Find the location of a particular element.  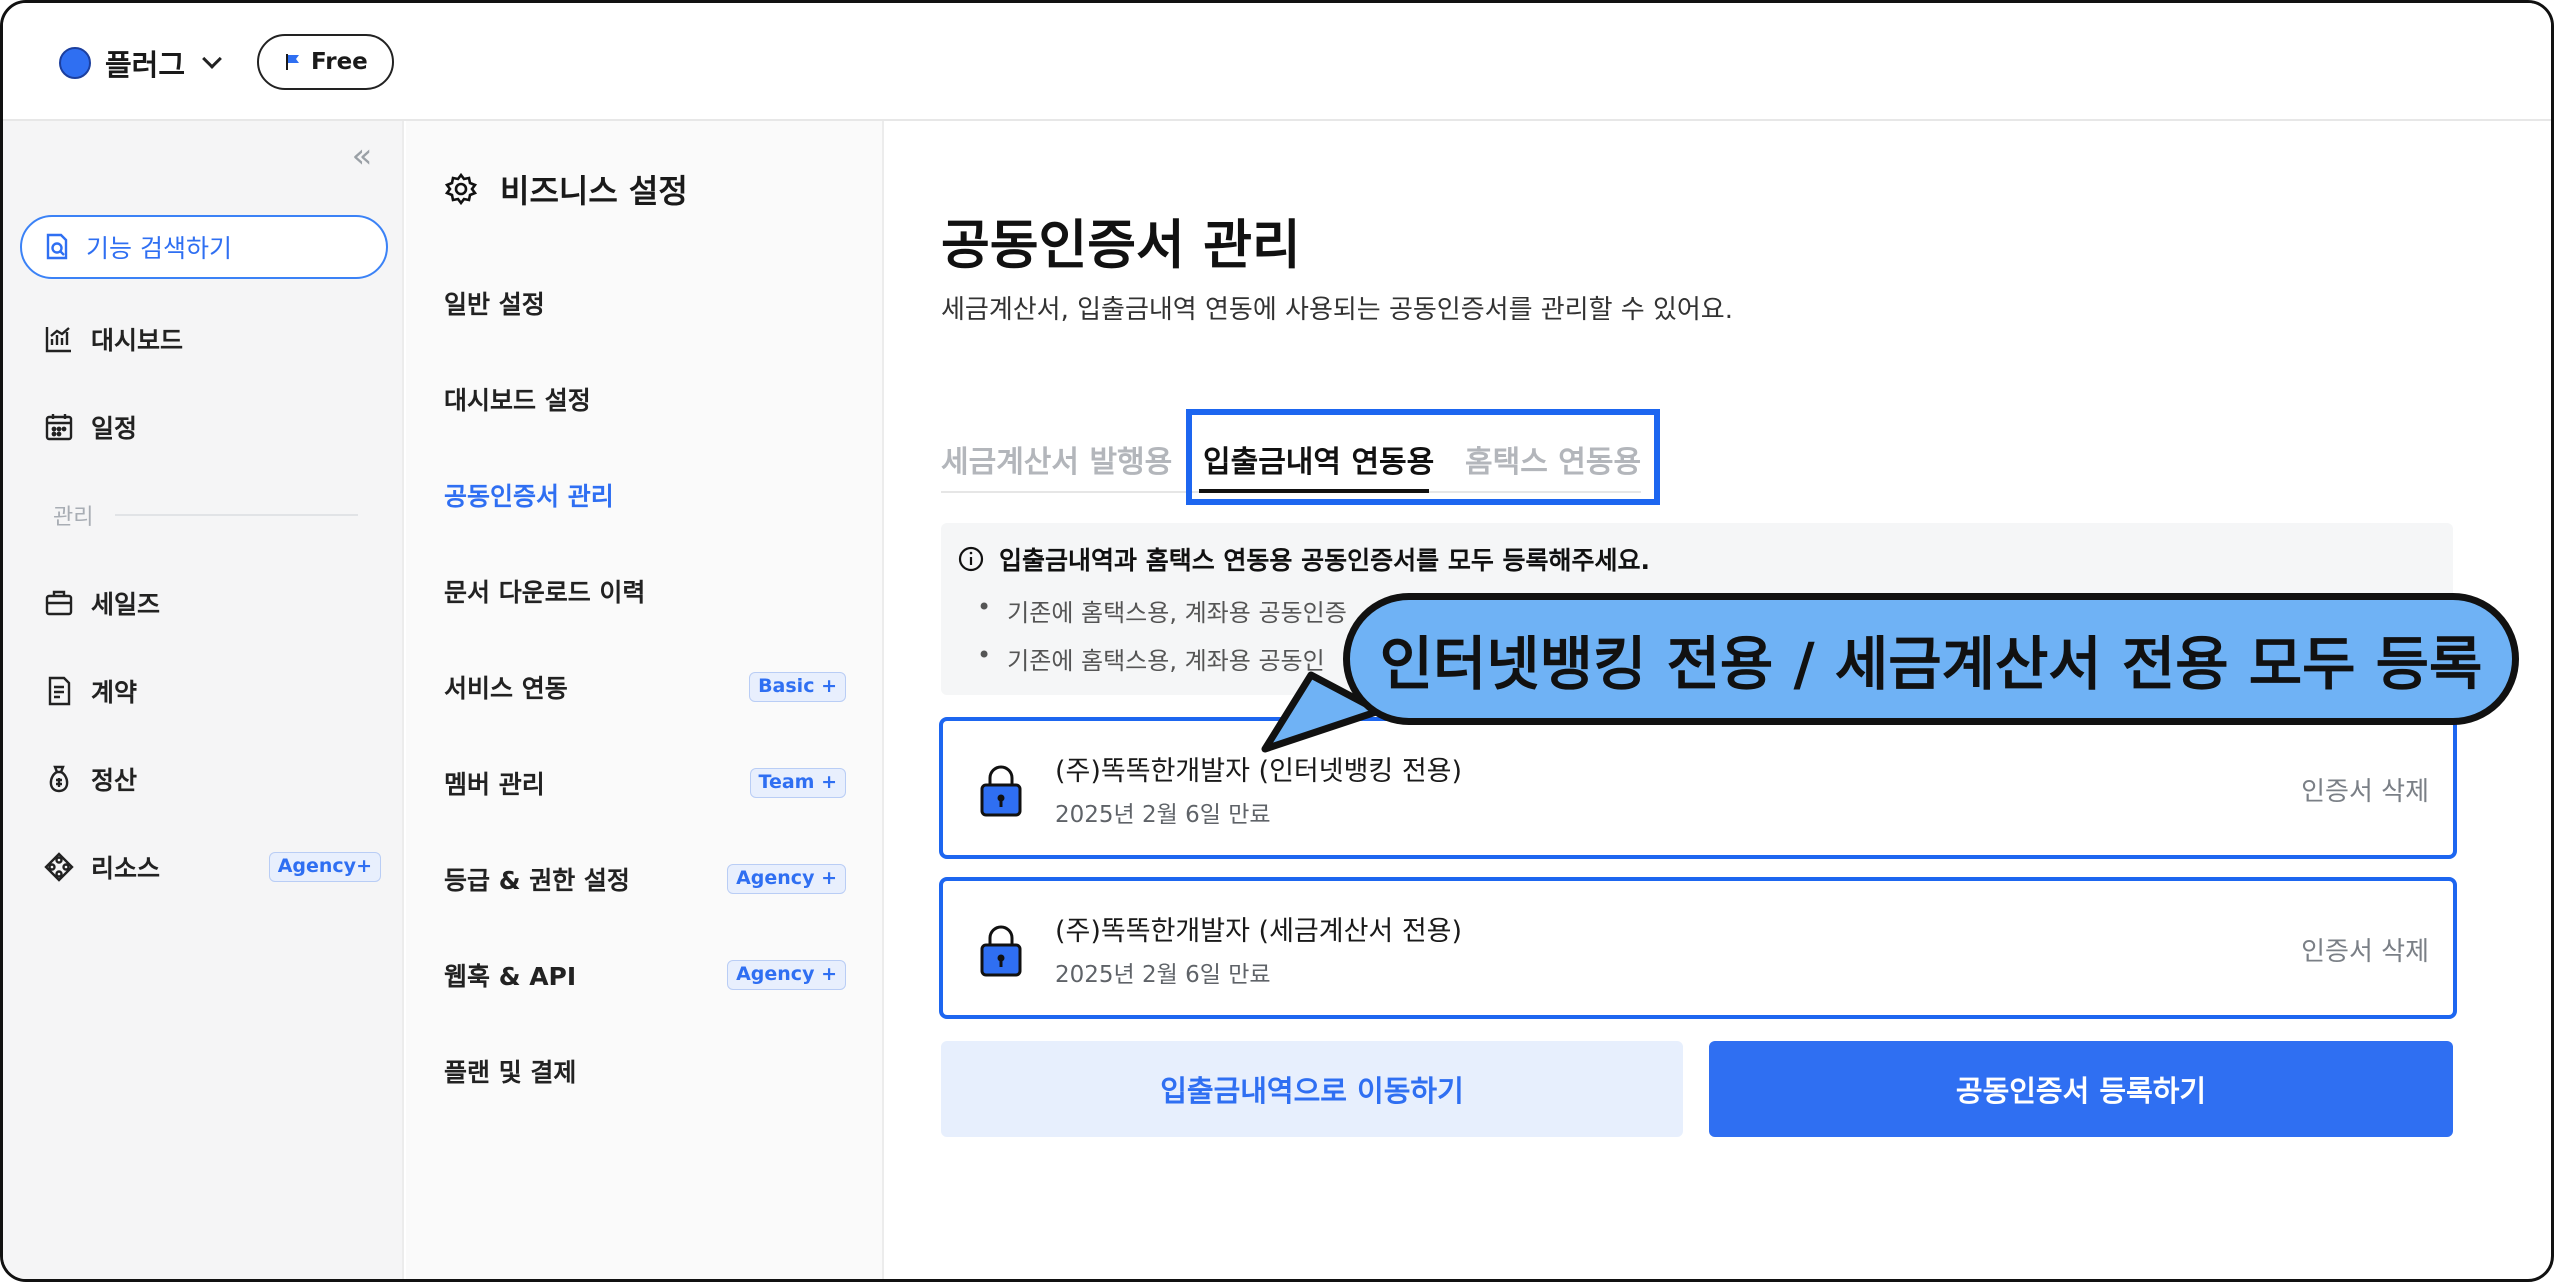

gear-icon is located at coordinates (461, 189).